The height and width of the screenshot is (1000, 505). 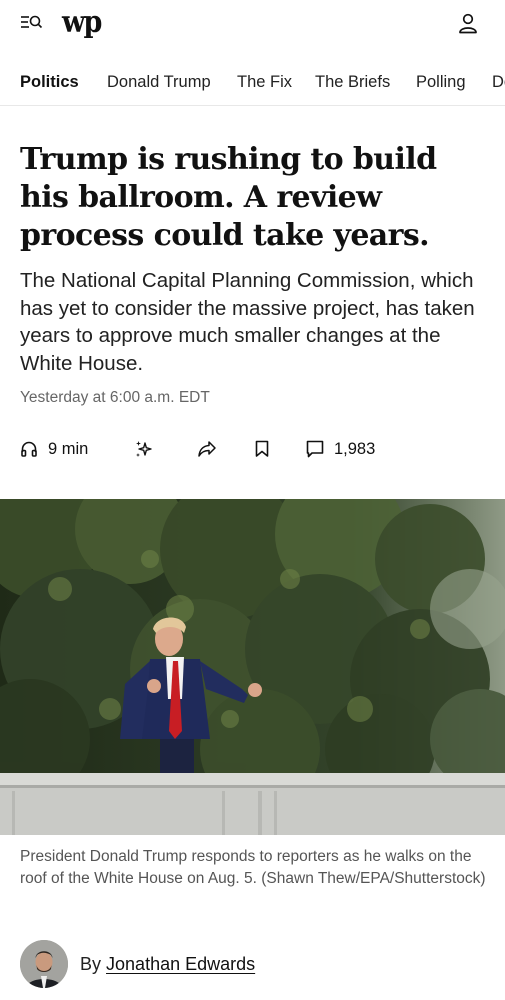 What do you see at coordinates (468, 23) in the screenshot?
I see `account-icon` at bounding box center [468, 23].